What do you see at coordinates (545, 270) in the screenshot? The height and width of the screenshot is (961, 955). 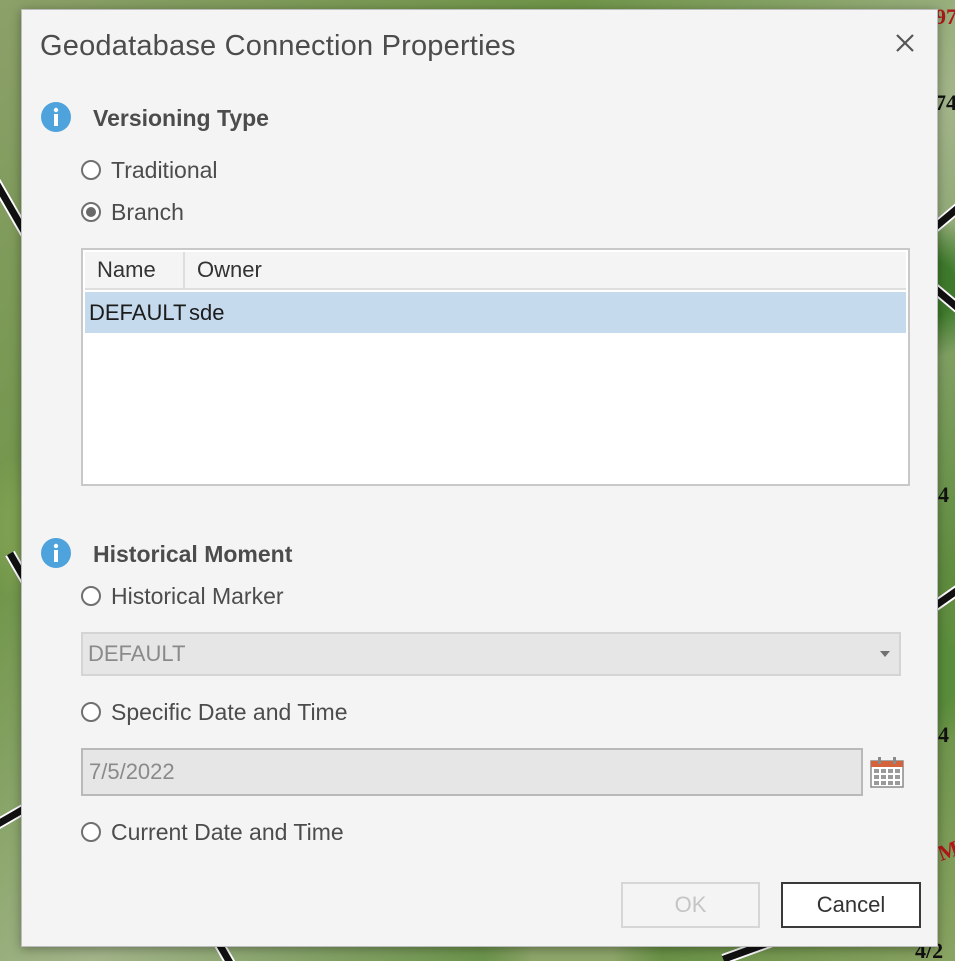 I see `column-header-owner: Owner` at bounding box center [545, 270].